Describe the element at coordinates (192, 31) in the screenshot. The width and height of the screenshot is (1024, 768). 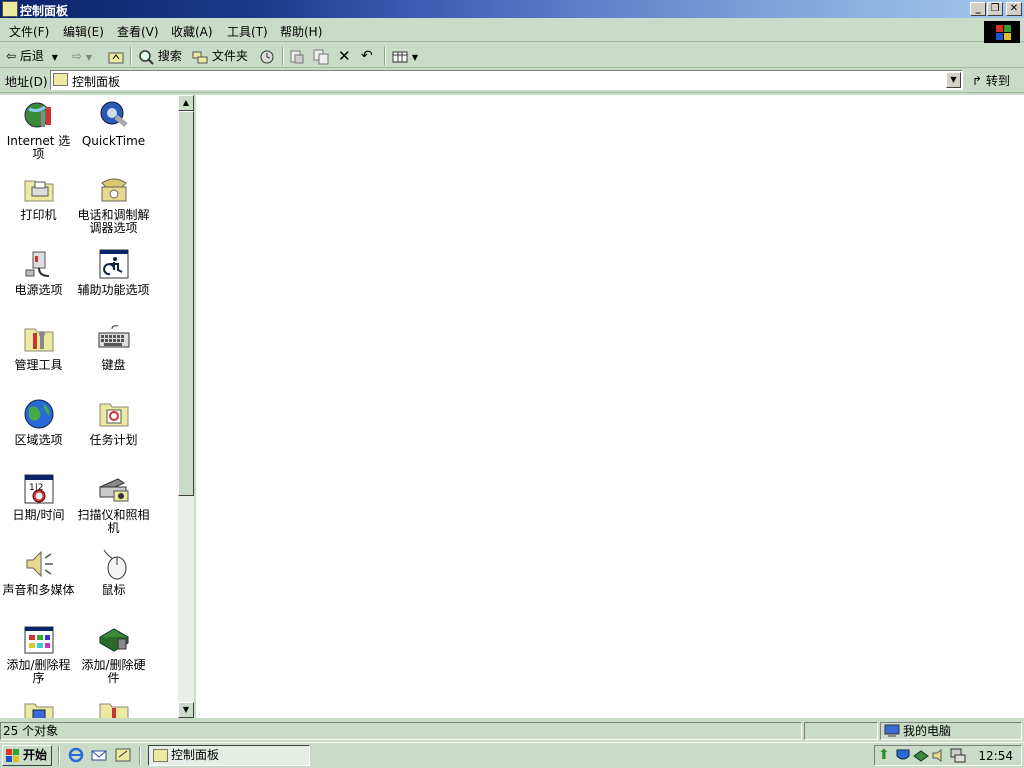
I see `menu-favorites: 收藏(A)` at that location.